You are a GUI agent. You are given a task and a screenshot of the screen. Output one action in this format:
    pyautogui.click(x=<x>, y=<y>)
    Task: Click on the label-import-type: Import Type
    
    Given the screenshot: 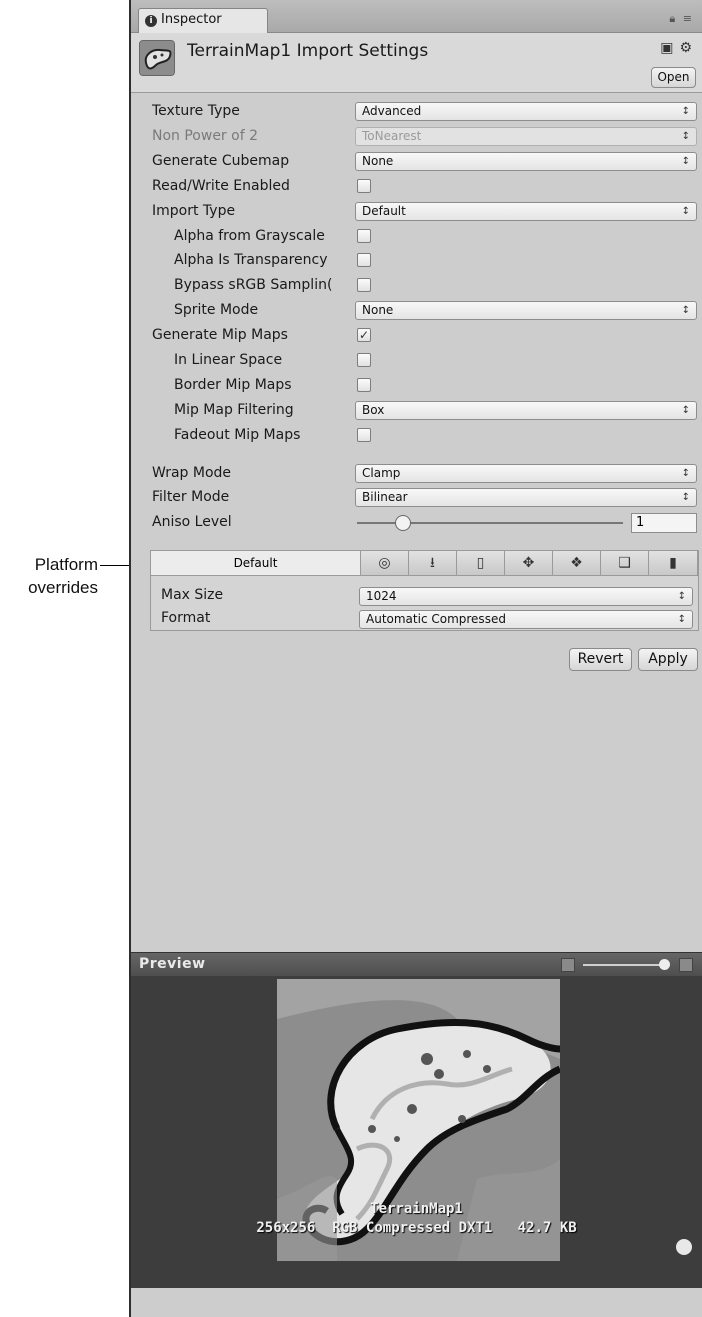 What is the action you would take?
    pyautogui.click(x=194, y=211)
    